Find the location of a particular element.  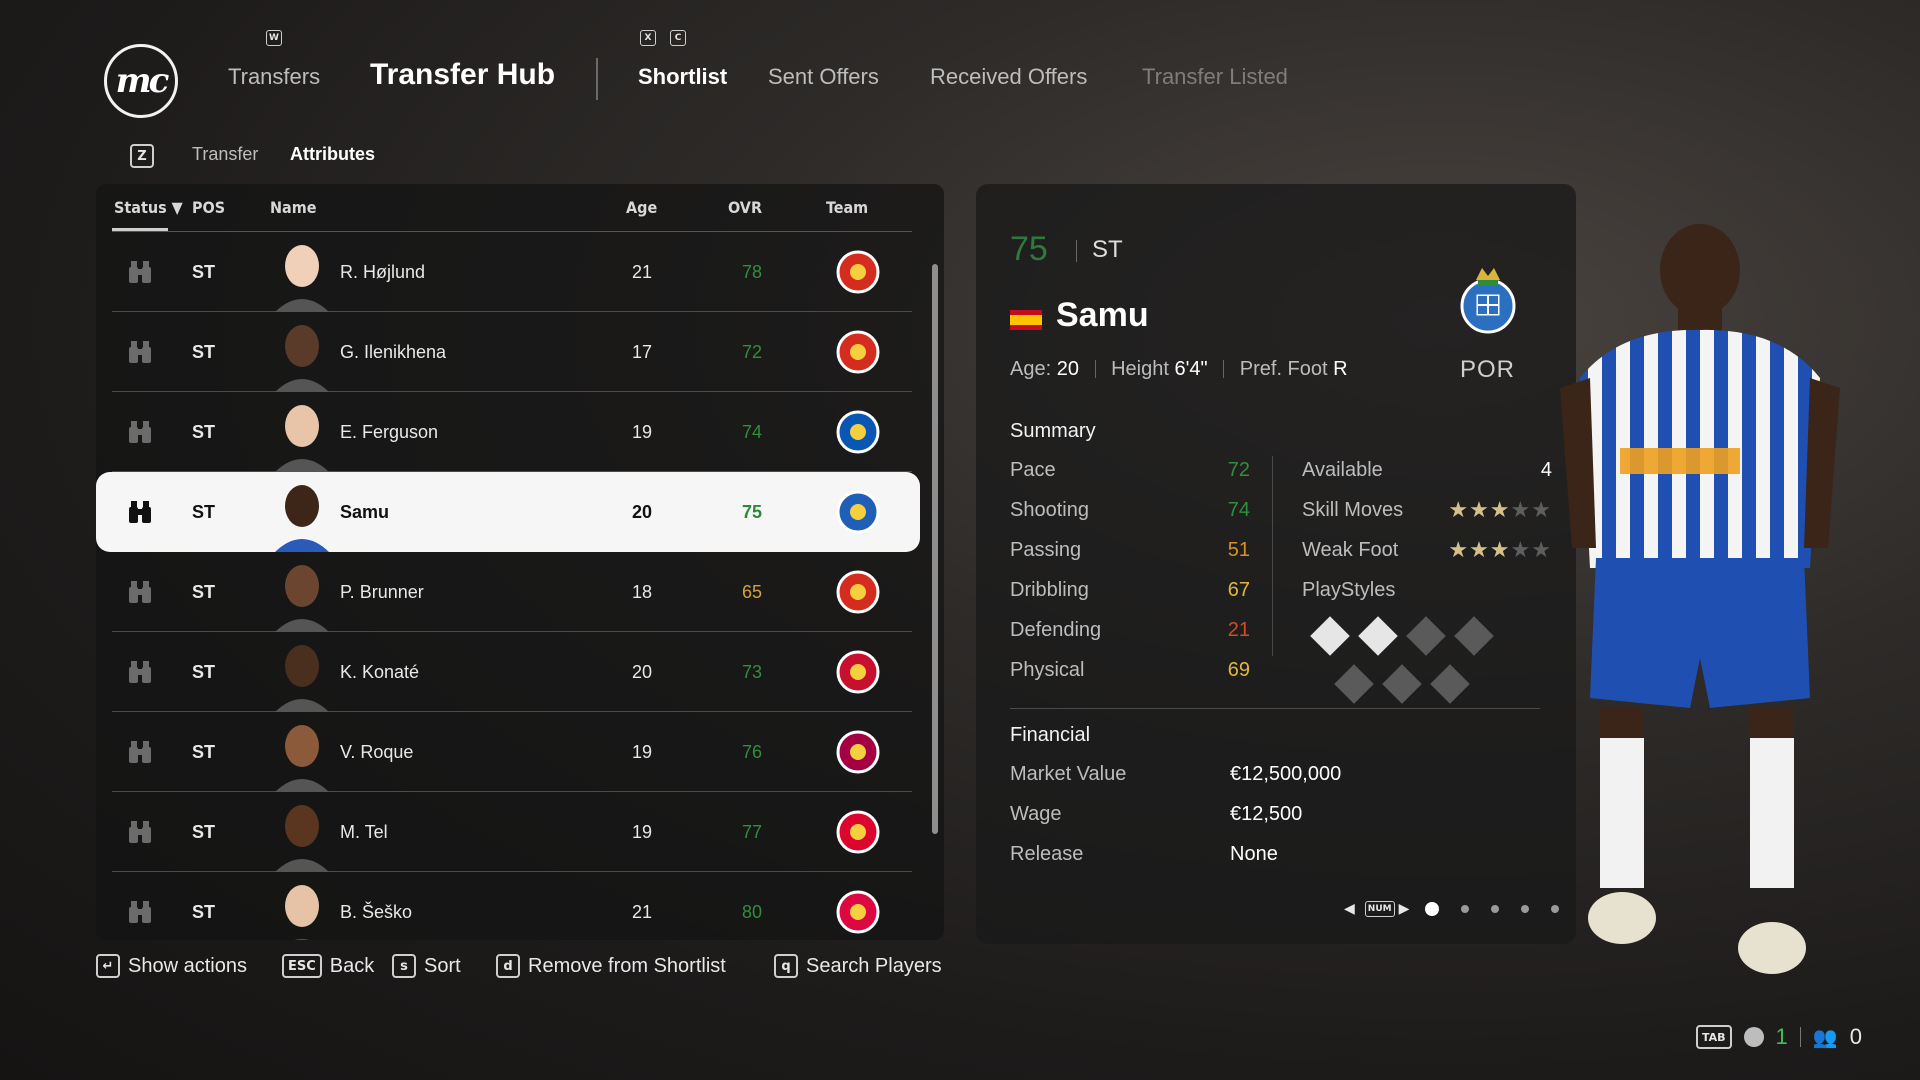

row-player-name: G. Ilenikhena is located at coordinates (393, 351).